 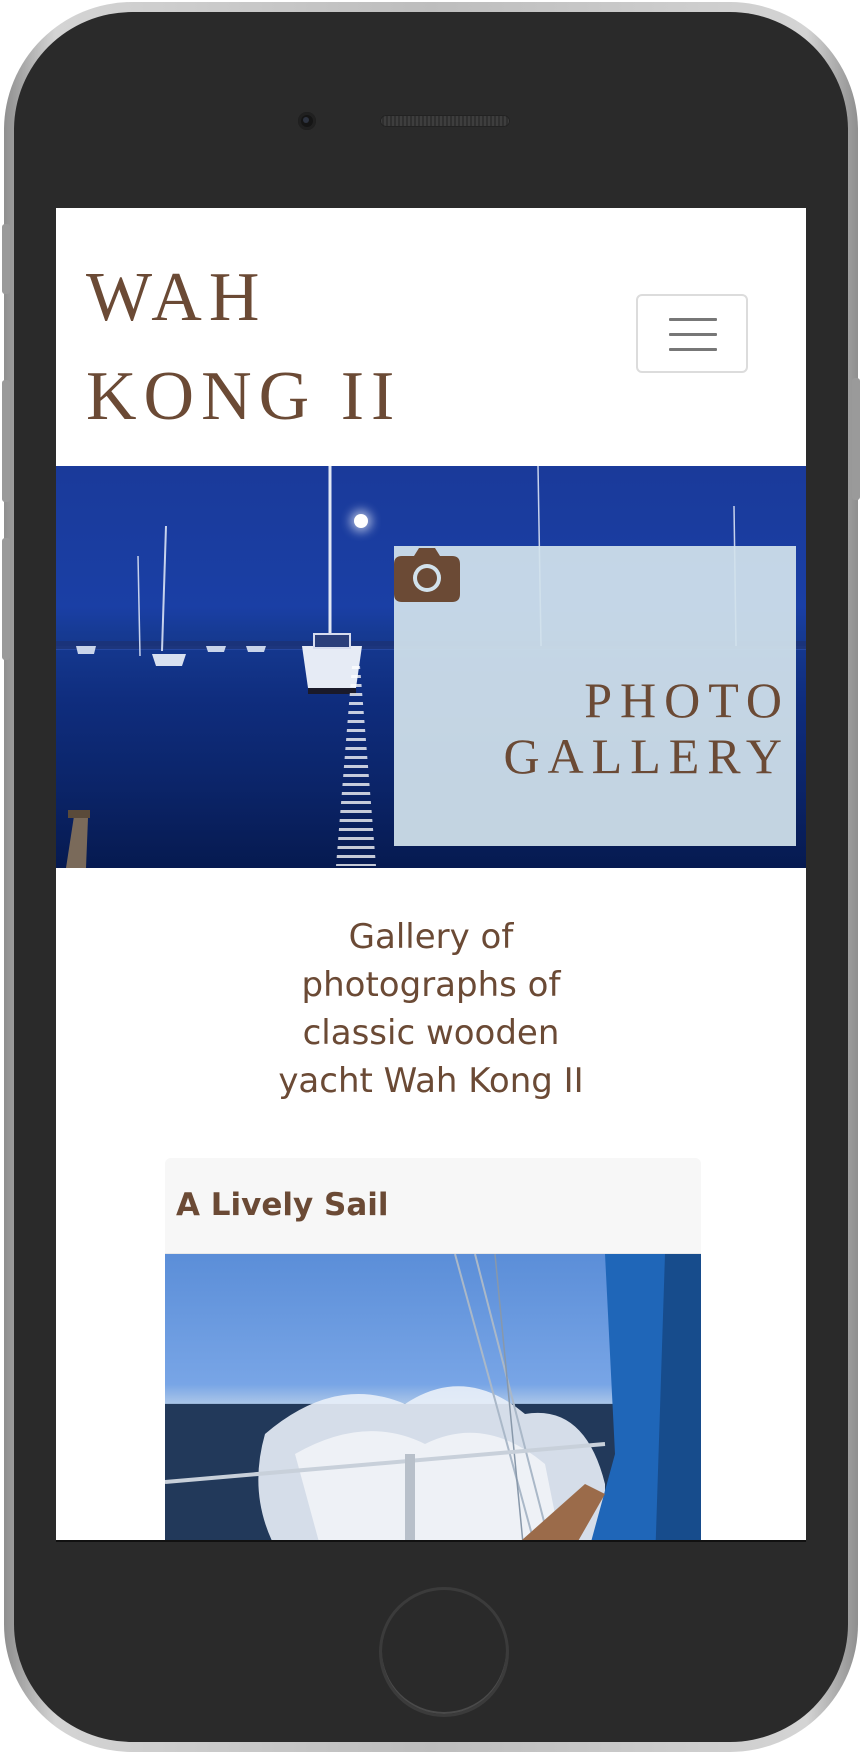 I want to click on gallery-card-header: A Lively Sail, so click(x=433, y=1206).